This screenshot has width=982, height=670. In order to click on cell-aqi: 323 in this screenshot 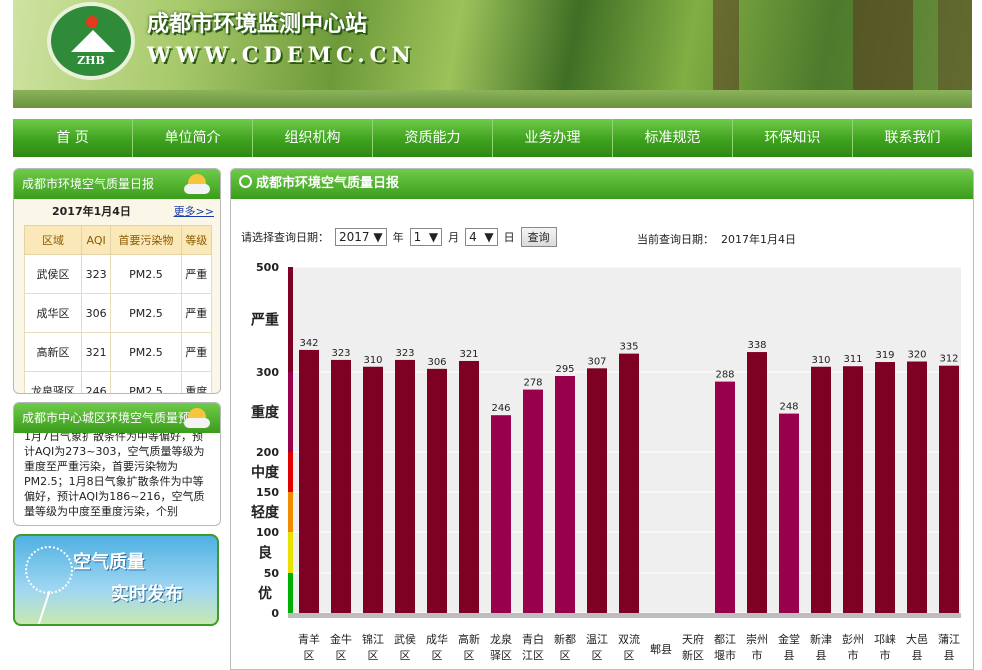, I will do `click(96, 274)`.